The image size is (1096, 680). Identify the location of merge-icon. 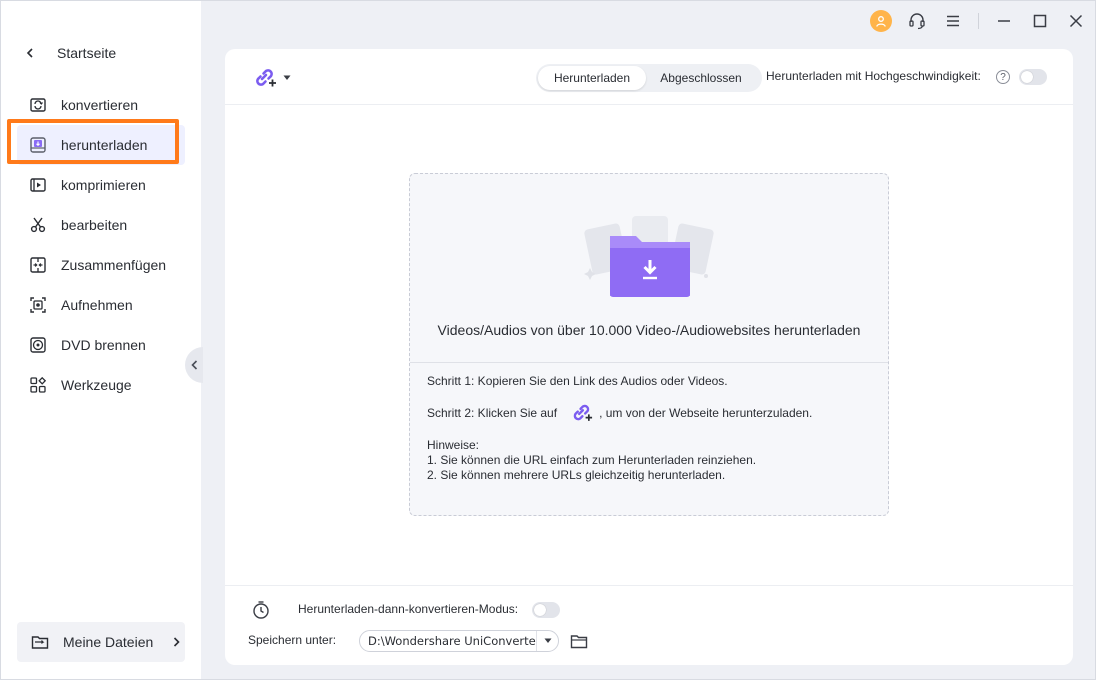
(38, 265).